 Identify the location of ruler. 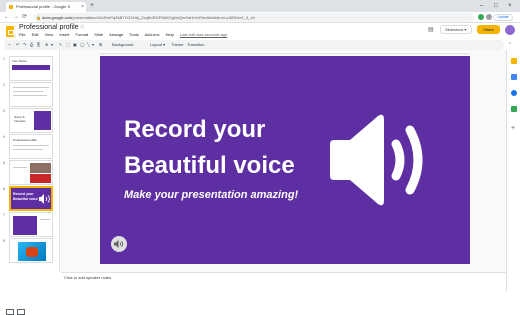
(285, 52).